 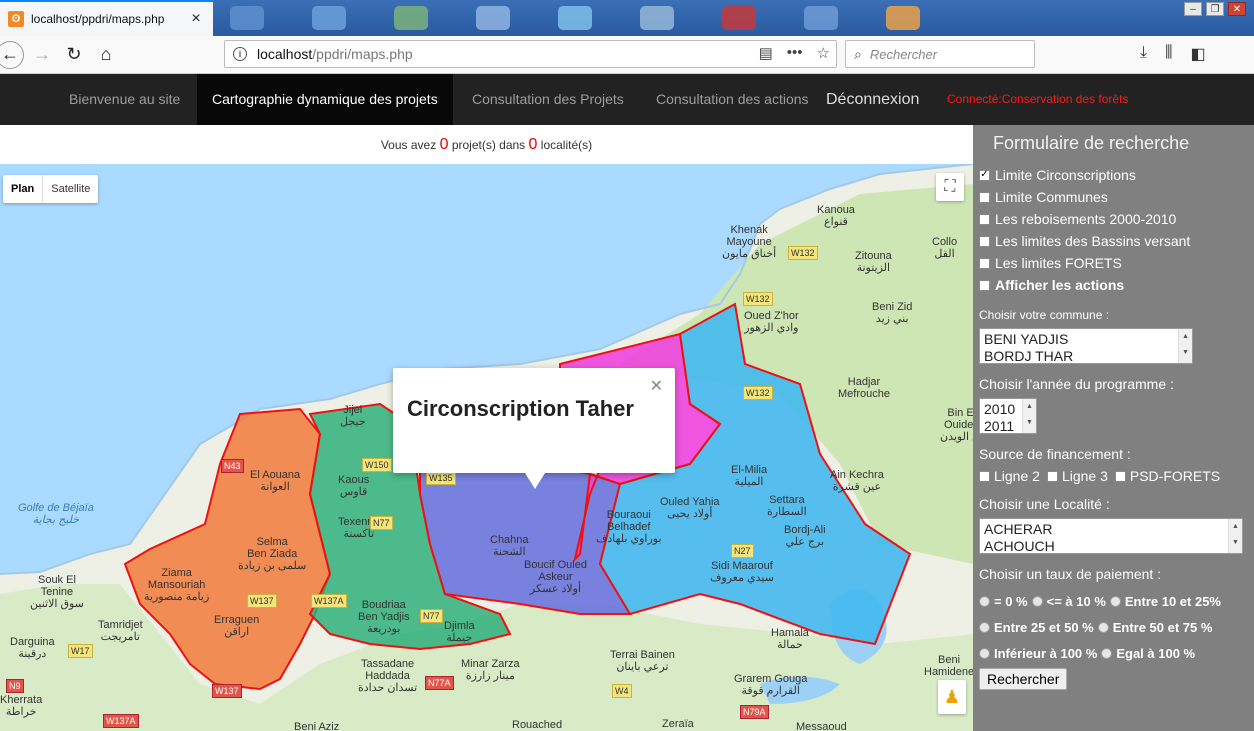 What do you see at coordinates (21, 706) in the screenshot?
I see `map-label: Kherrata خراطة` at bounding box center [21, 706].